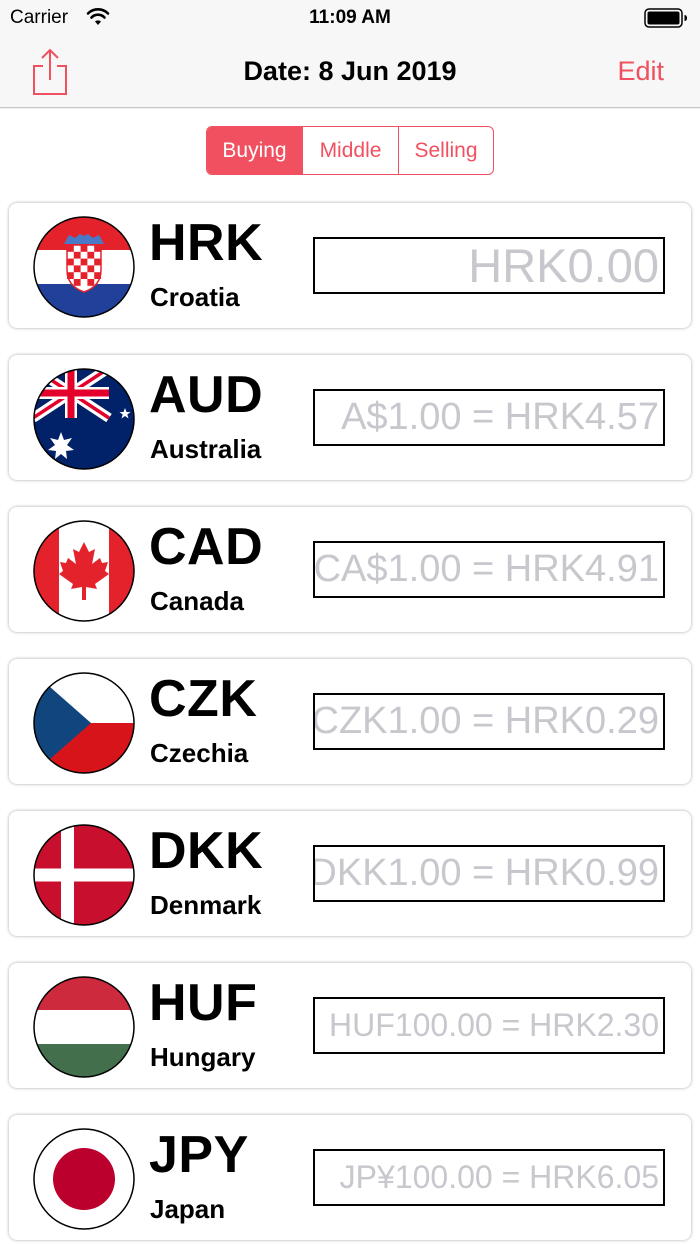  Describe the element at coordinates (84, 1179) in the screenshot. I see `japan-flag-icon` at that location.